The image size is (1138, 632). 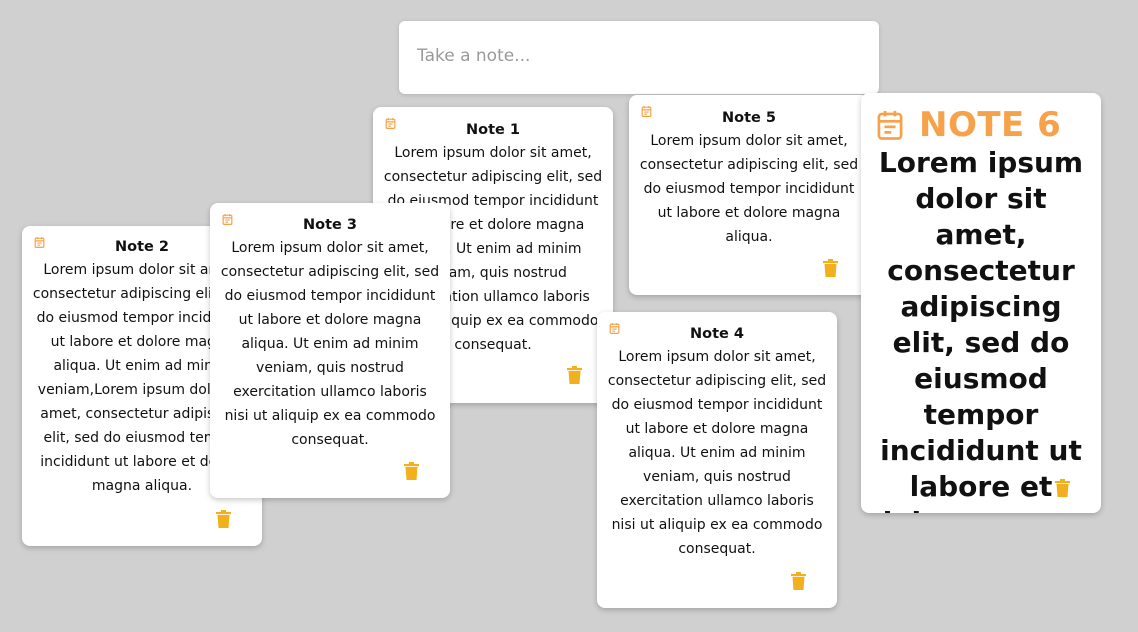 I want to click on take-note-input, so click(x=637, y=56).